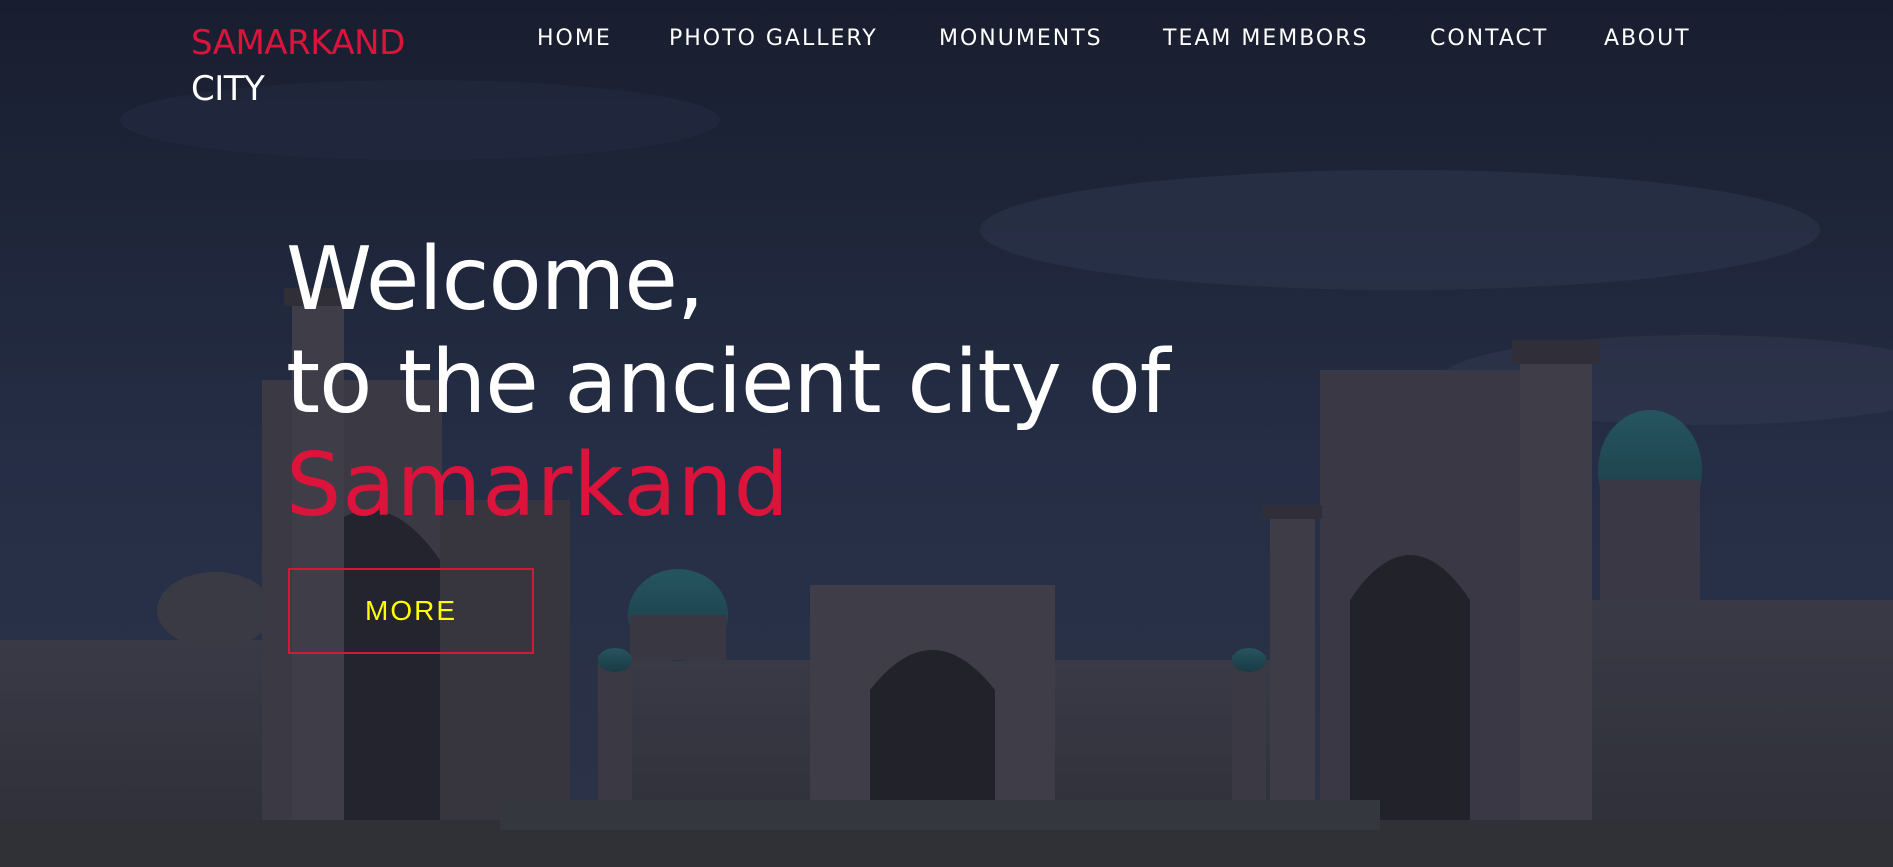  Describe the element at coordinates (228, 89) in the screenshot. I see `logo-line-2: CITY` at that location.